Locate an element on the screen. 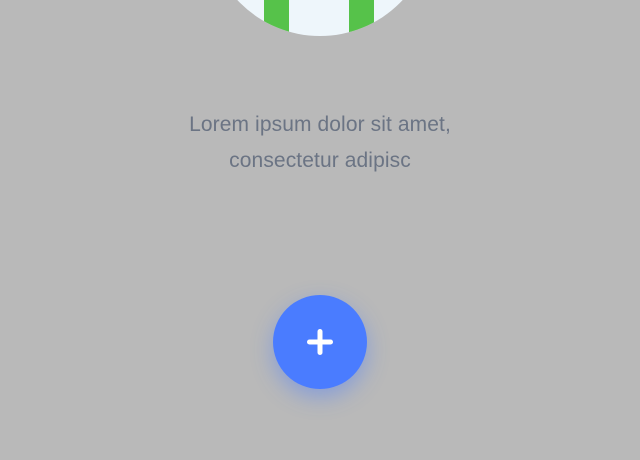 The height and width of the screenshot is (460, 640). message-line-1: Lorem ipsum dolor sit amet, is located at coordinates (320, 124).